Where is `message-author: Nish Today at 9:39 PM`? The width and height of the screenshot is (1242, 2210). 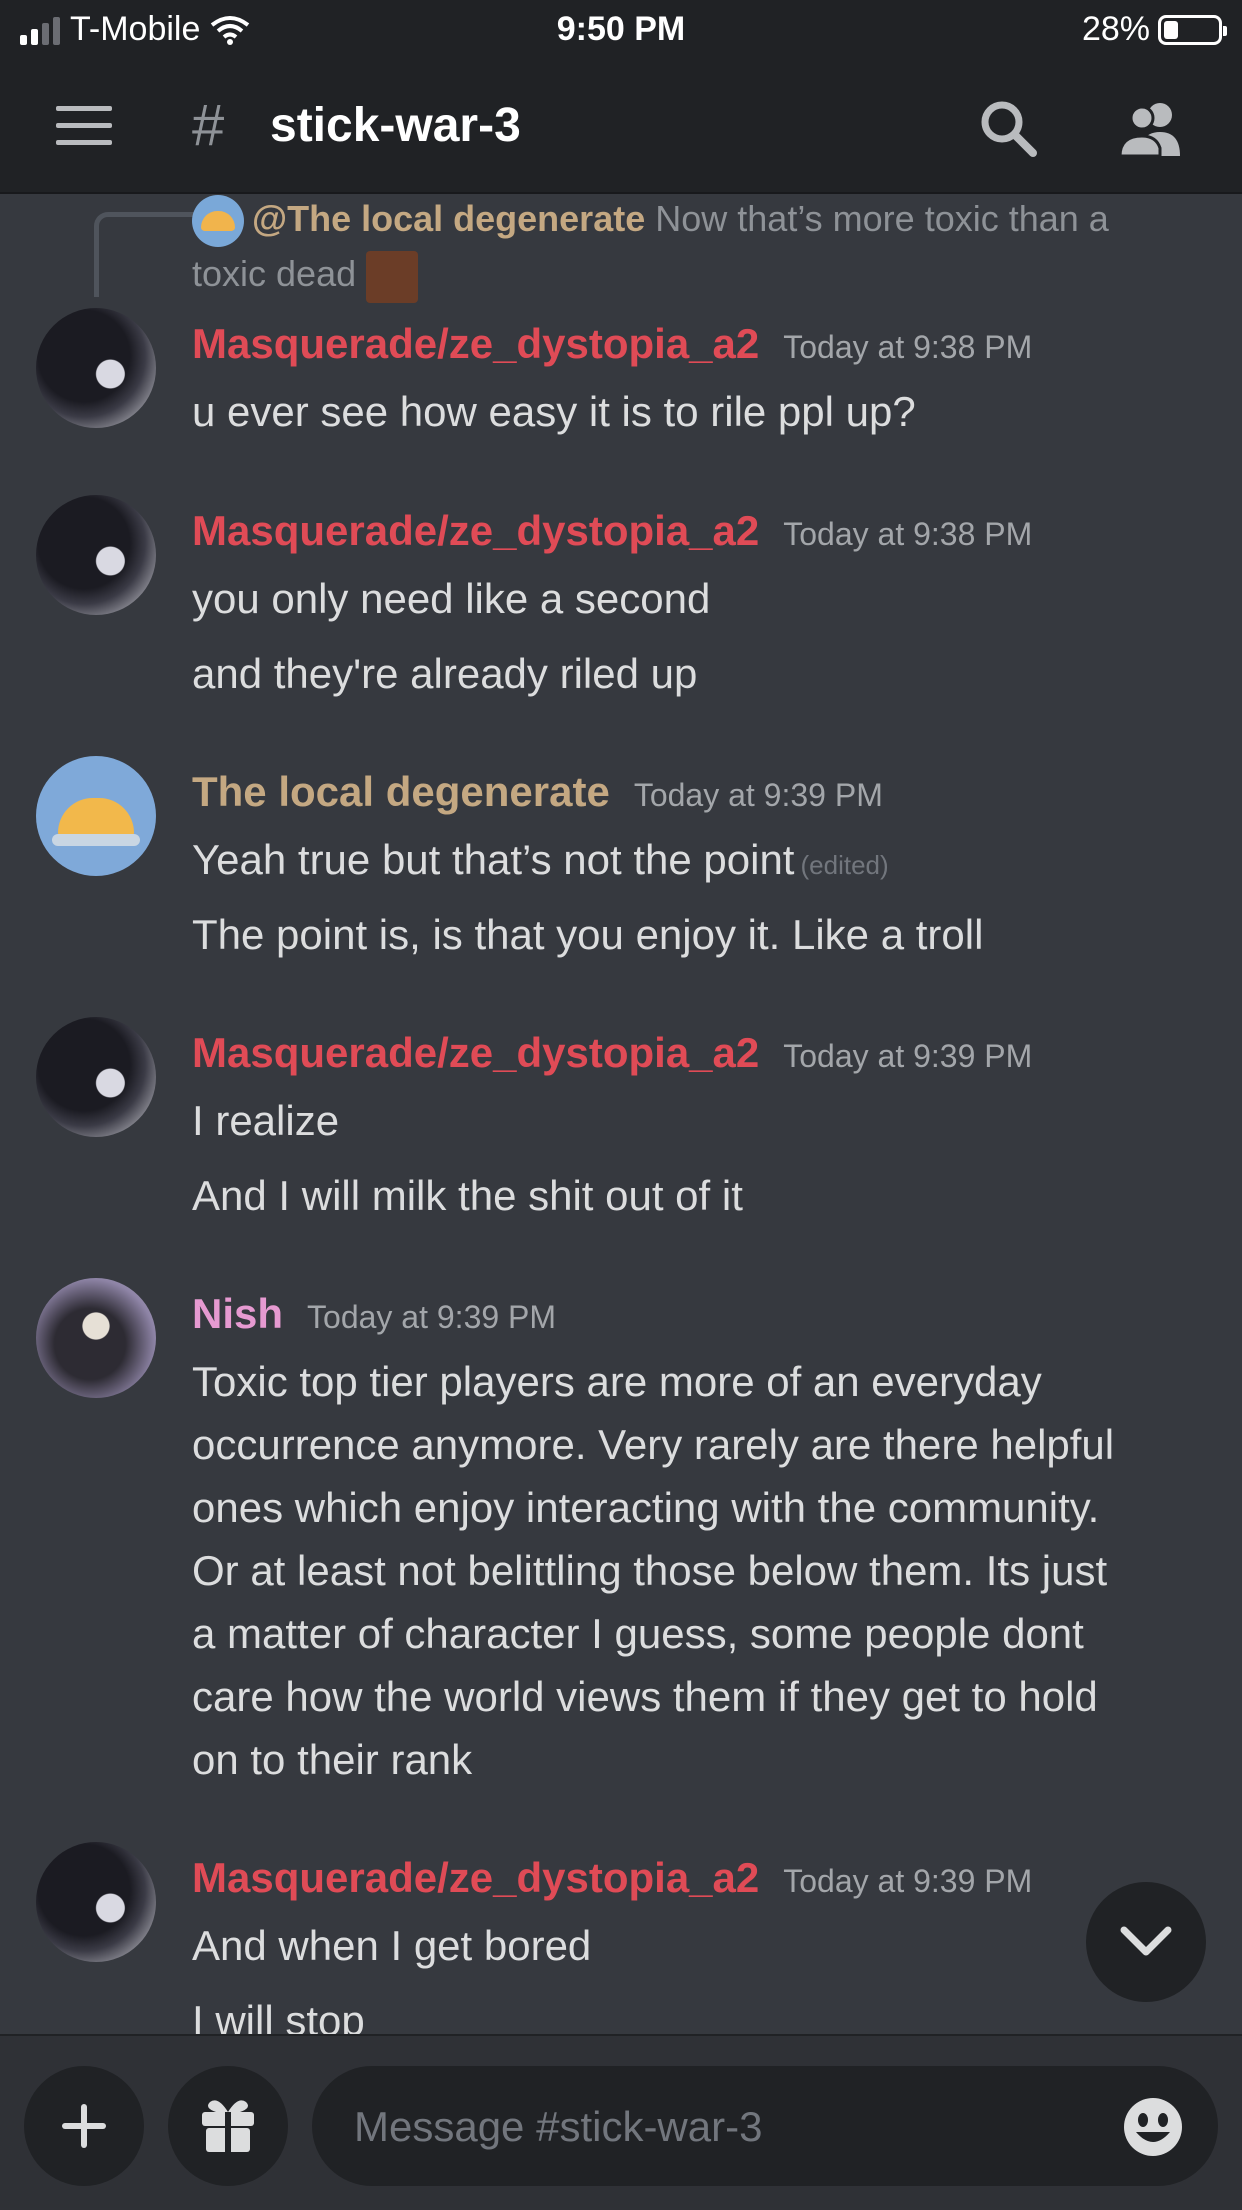
message-author: Nish Today at 9:39 PM is located at coordinates (374, 1314).